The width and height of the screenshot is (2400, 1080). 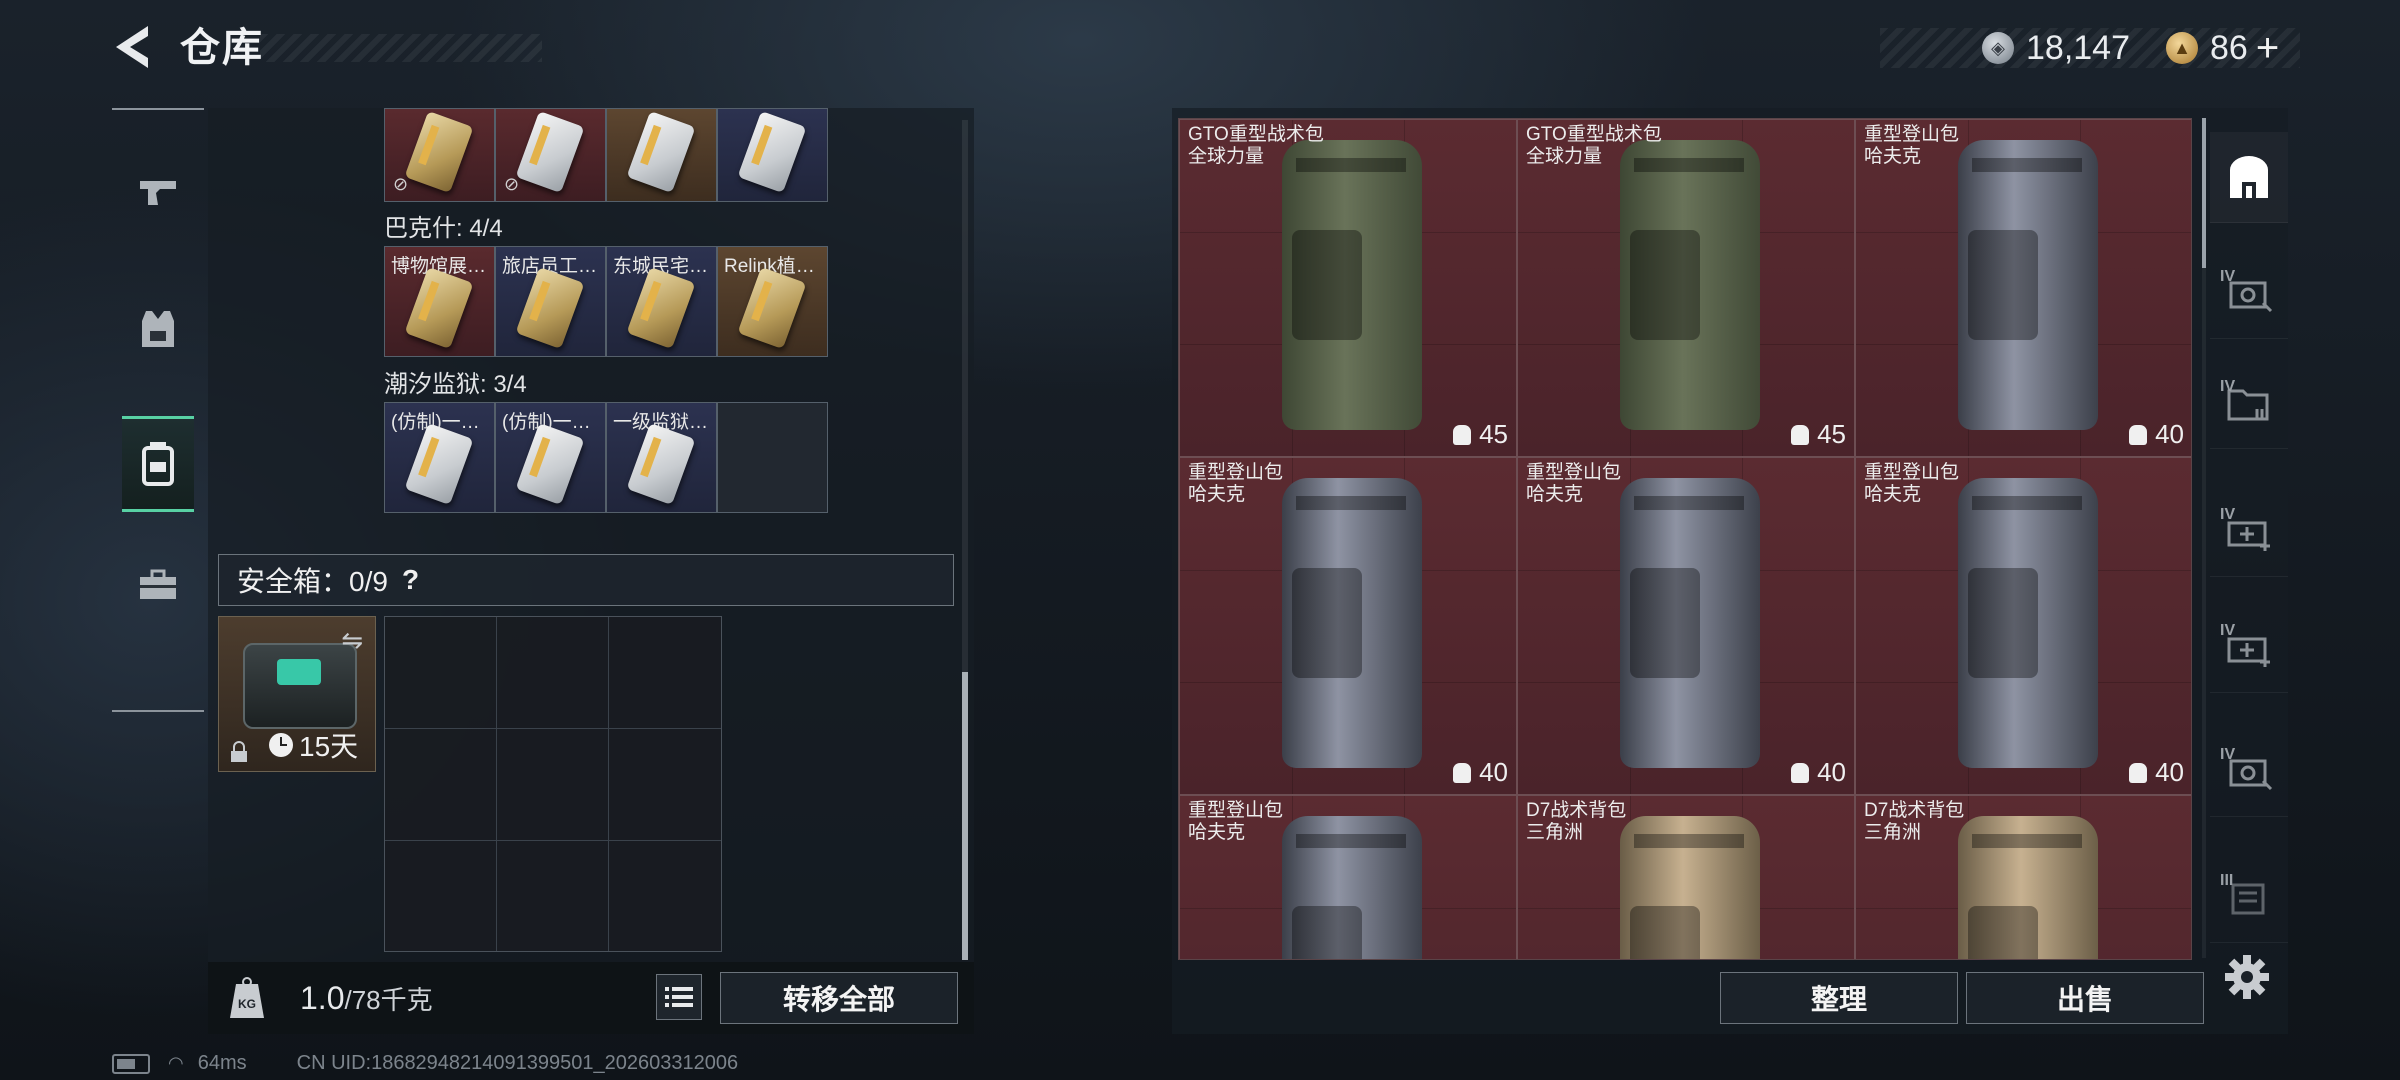 I want to click on sell-button: 出售, so click(x=2085, y=998).